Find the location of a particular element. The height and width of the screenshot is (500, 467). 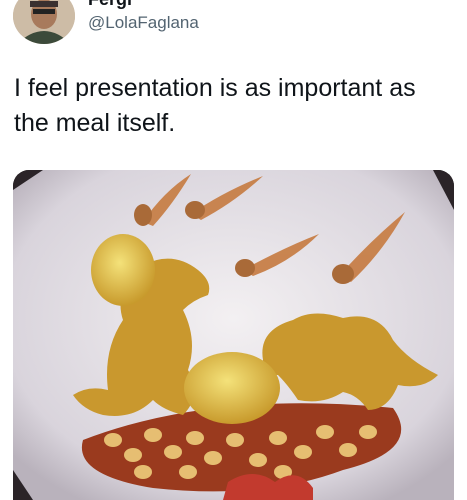

author-display-name: Fergi is located at coordinates (110, 4).